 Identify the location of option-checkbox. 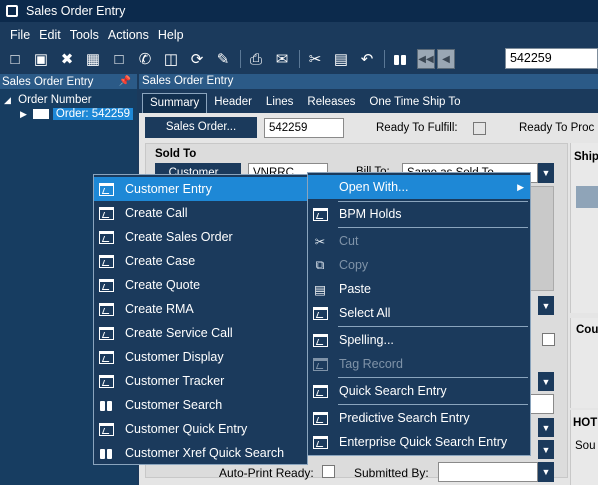
(548, 339).